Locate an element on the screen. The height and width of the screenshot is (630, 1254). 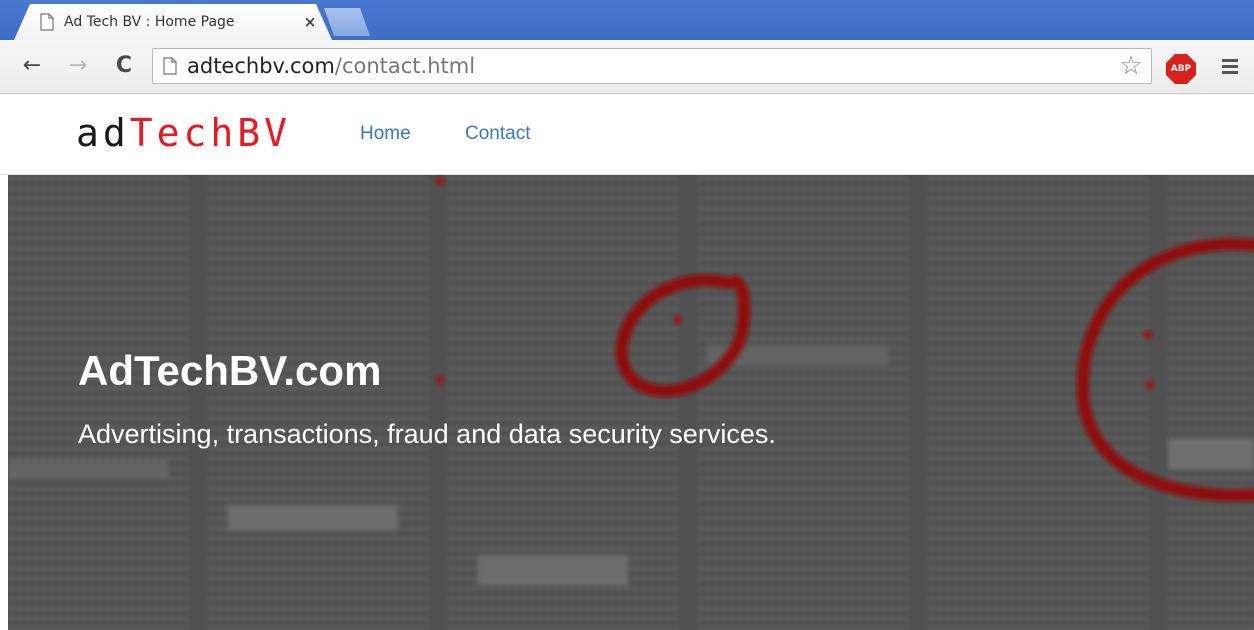
back-icon: ← is located at coordinates (32, 66).